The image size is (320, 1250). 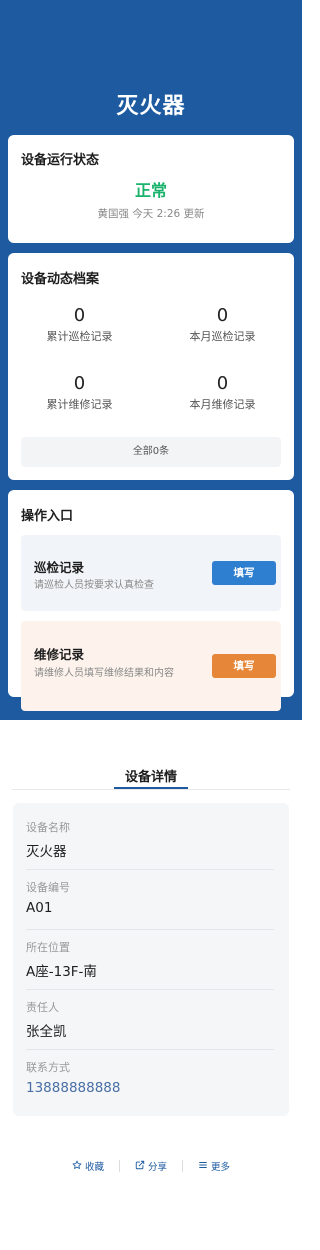 I want to click on field-label: 设备名称, so click(x=48, y=827).